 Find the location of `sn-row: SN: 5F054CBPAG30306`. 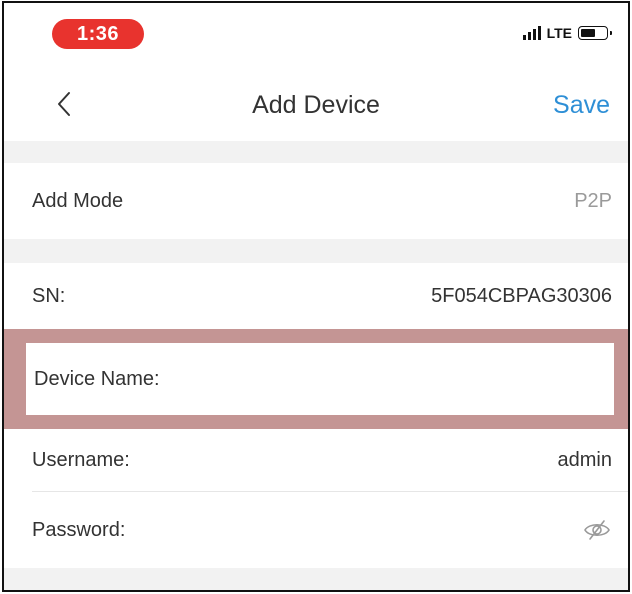

sn-row: SN: 5F054CBPAG30306 is located at coordinates (316, 296).